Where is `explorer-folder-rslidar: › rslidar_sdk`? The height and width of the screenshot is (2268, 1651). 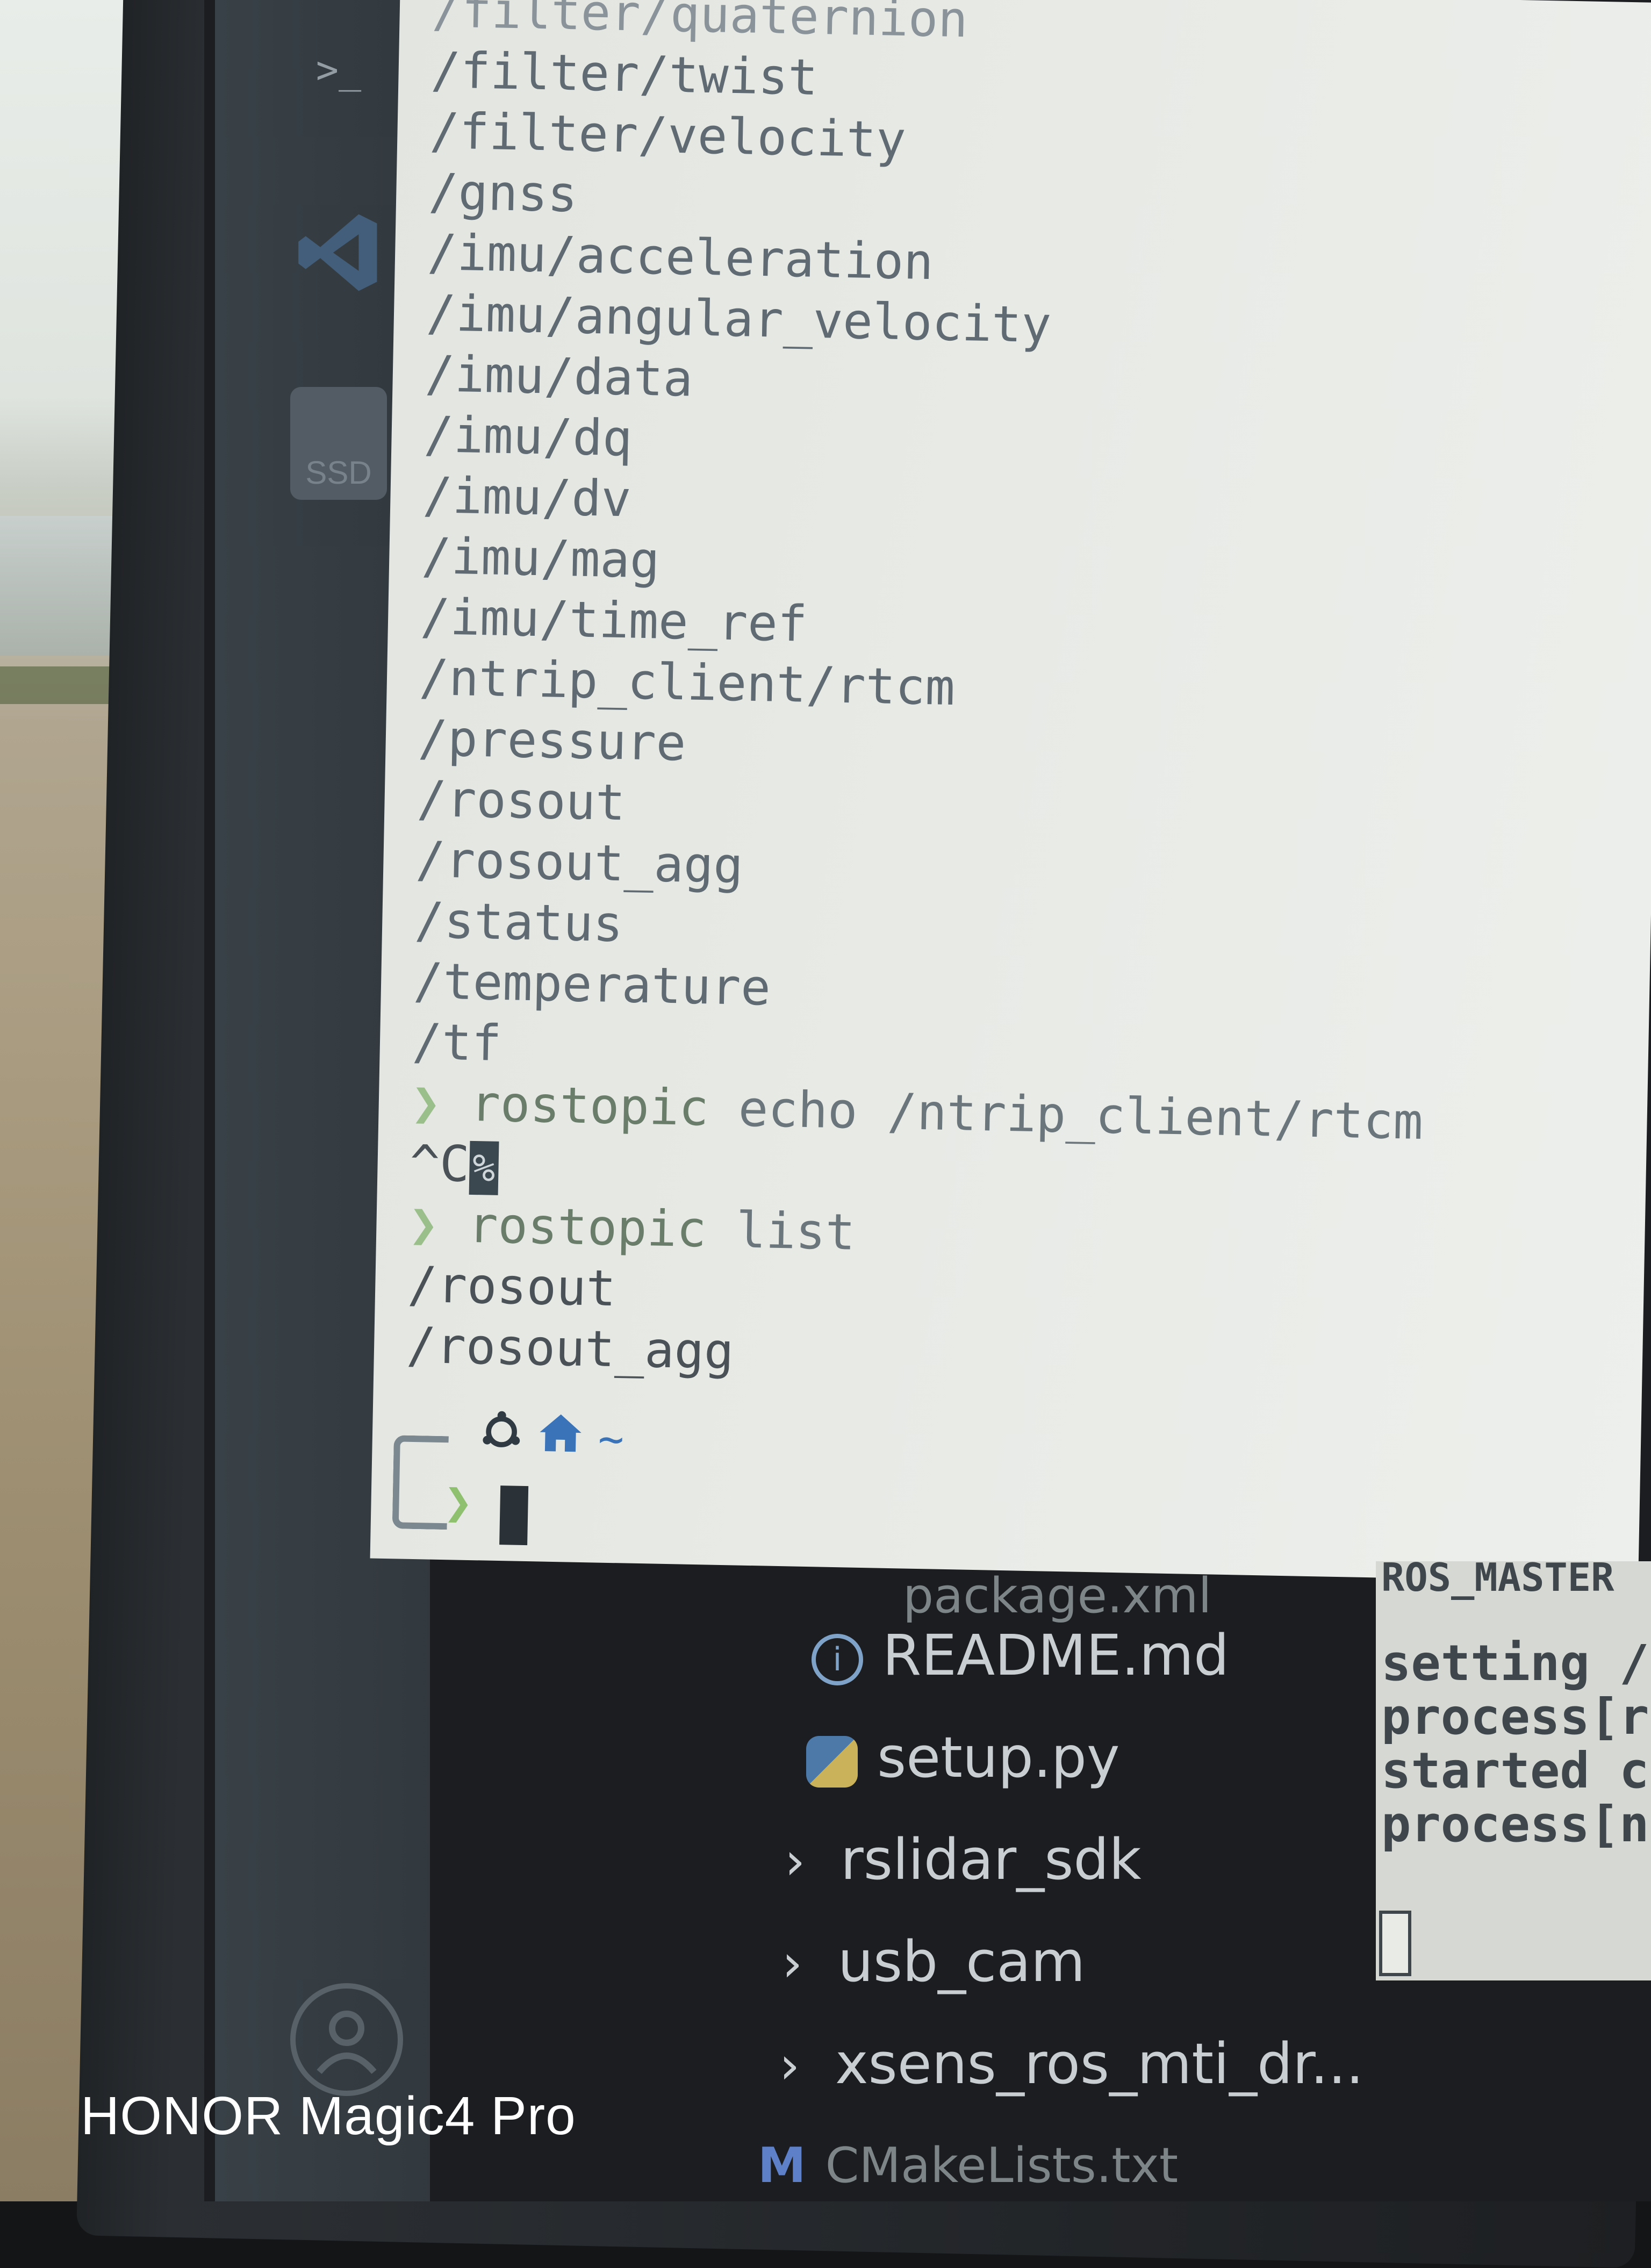
explorer-folder-rslidar: › rslidar_sdk is located at coordinates (963, 1859).